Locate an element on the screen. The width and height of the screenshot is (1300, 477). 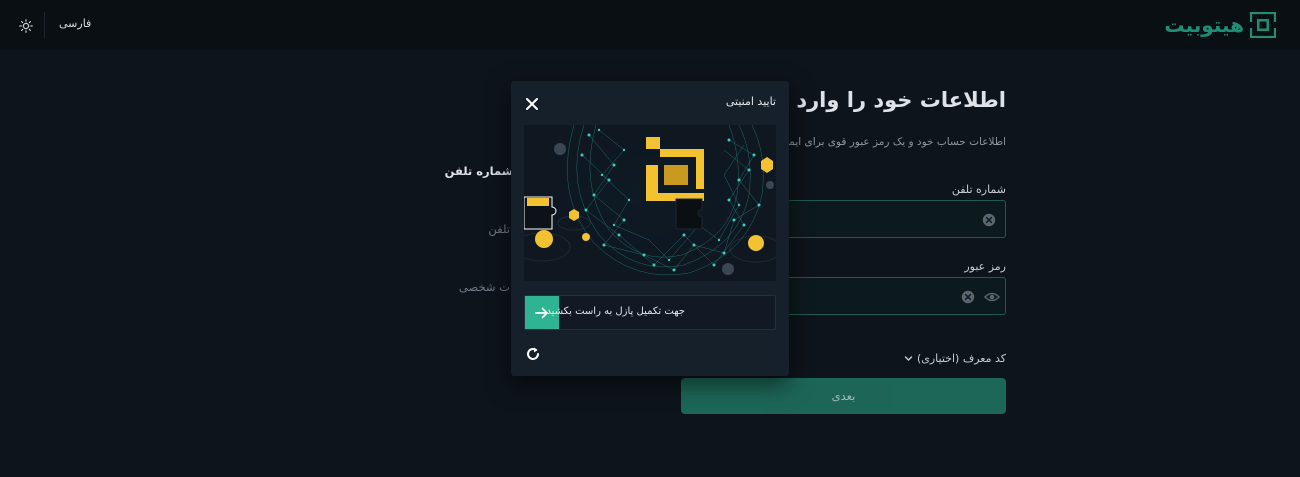
eye-icon is located at coordinates (992, 297).